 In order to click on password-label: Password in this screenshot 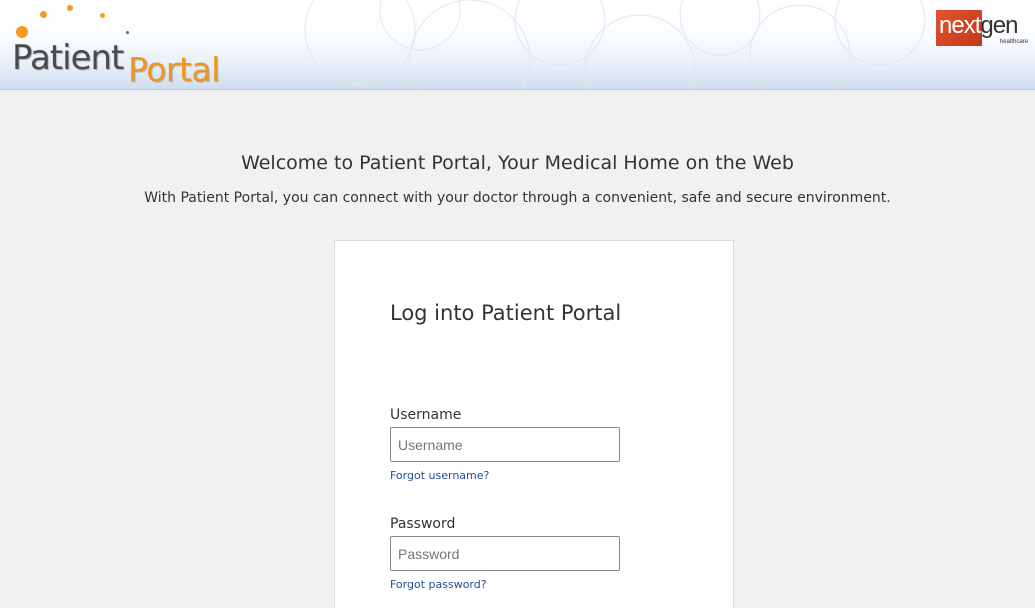, I will do `click(423, 524)`.